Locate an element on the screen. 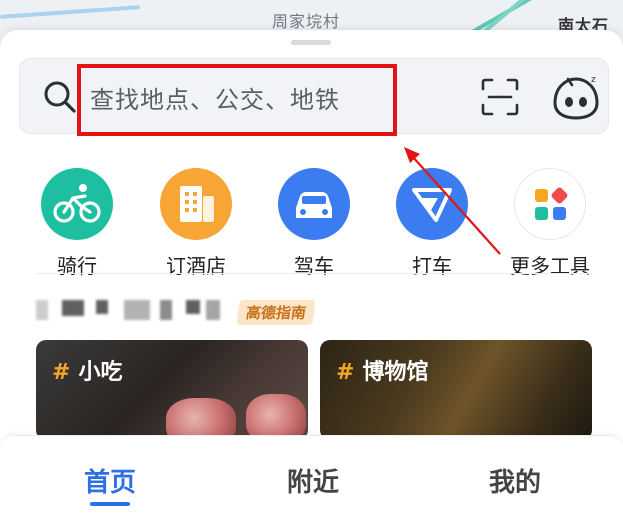 The height and width of the screenshot is (525, 623). tool-taxi: 打车 is located at coordinates (432, 223).